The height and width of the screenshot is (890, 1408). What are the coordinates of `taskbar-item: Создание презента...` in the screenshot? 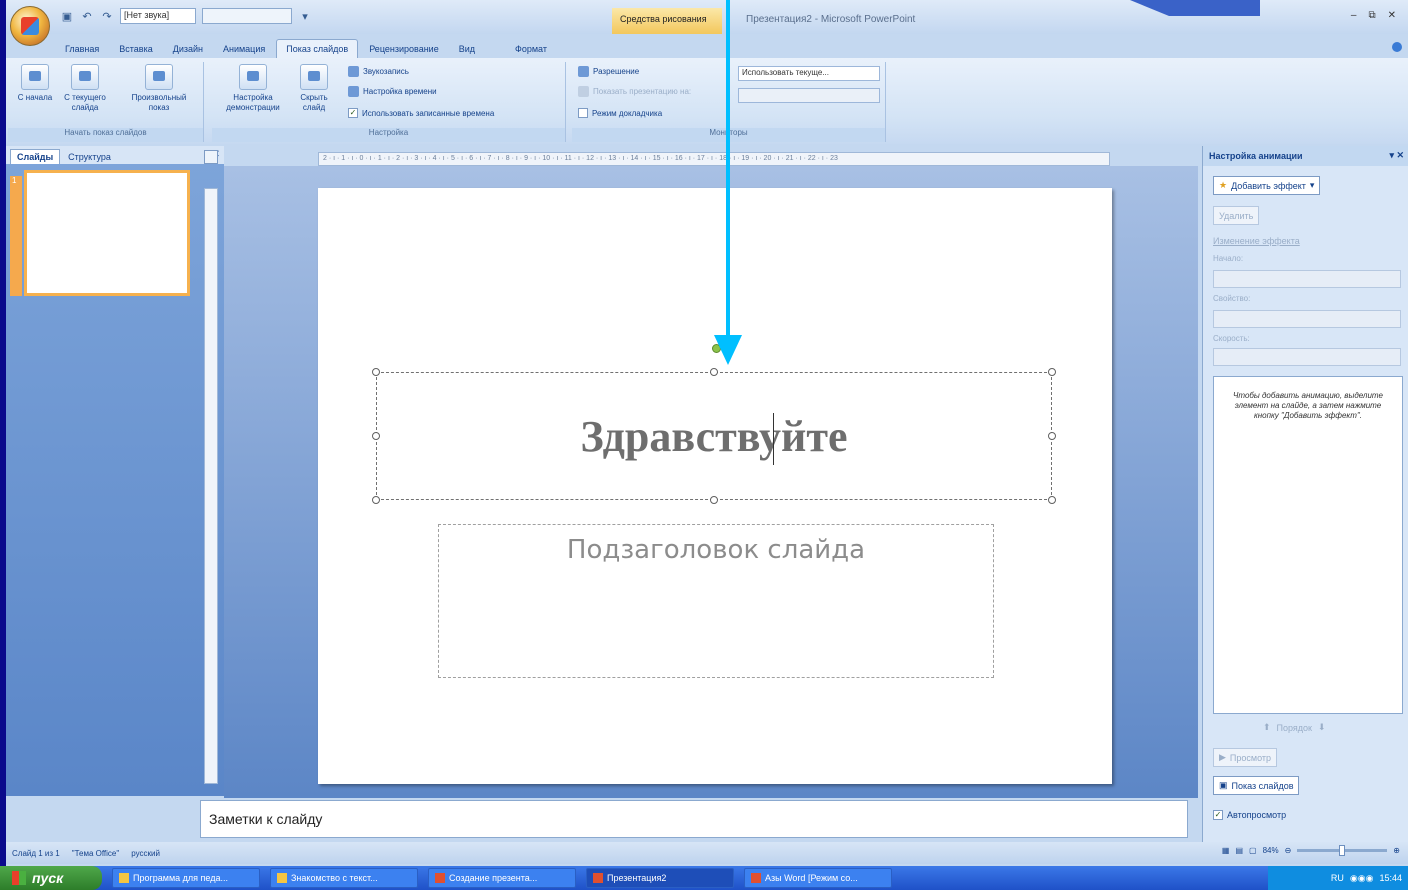 It's located at (502, 878).